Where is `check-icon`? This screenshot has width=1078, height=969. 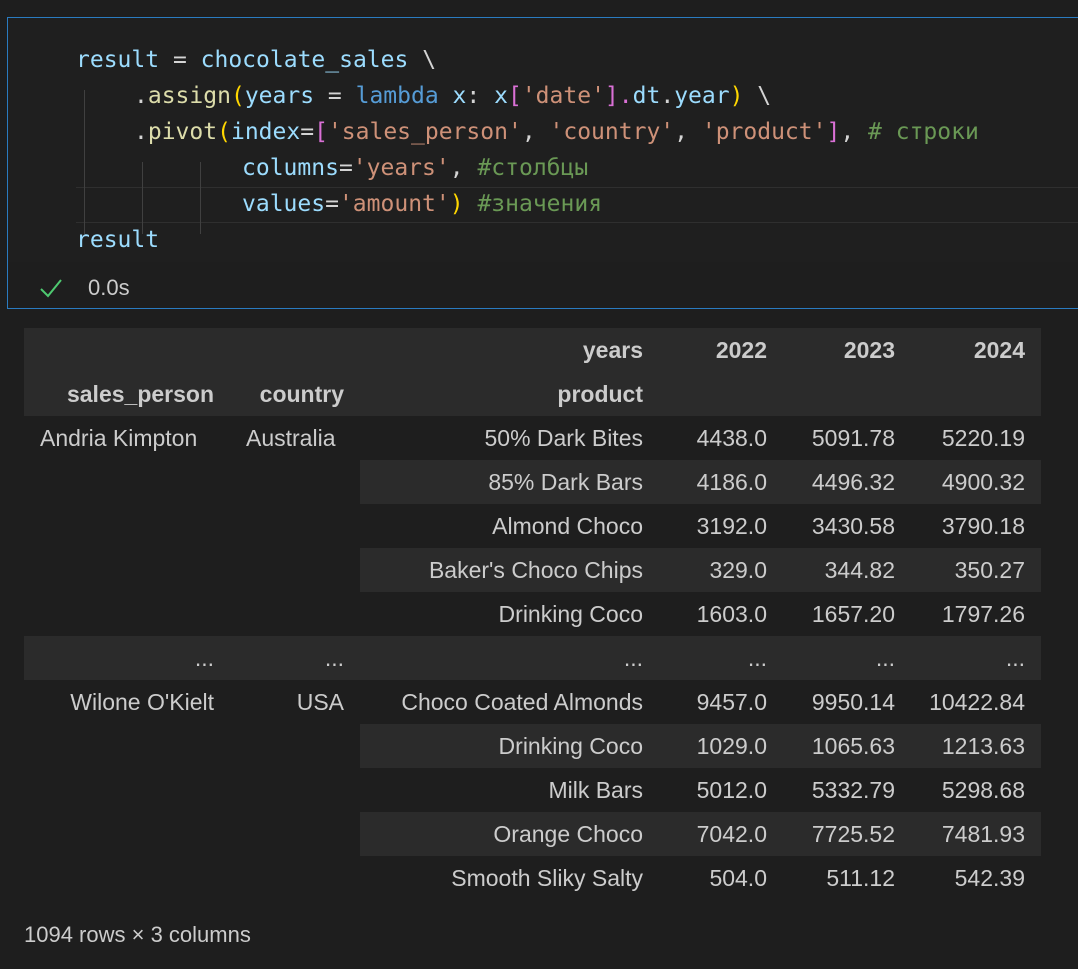
check-icon is located at coordinates (51, 288).